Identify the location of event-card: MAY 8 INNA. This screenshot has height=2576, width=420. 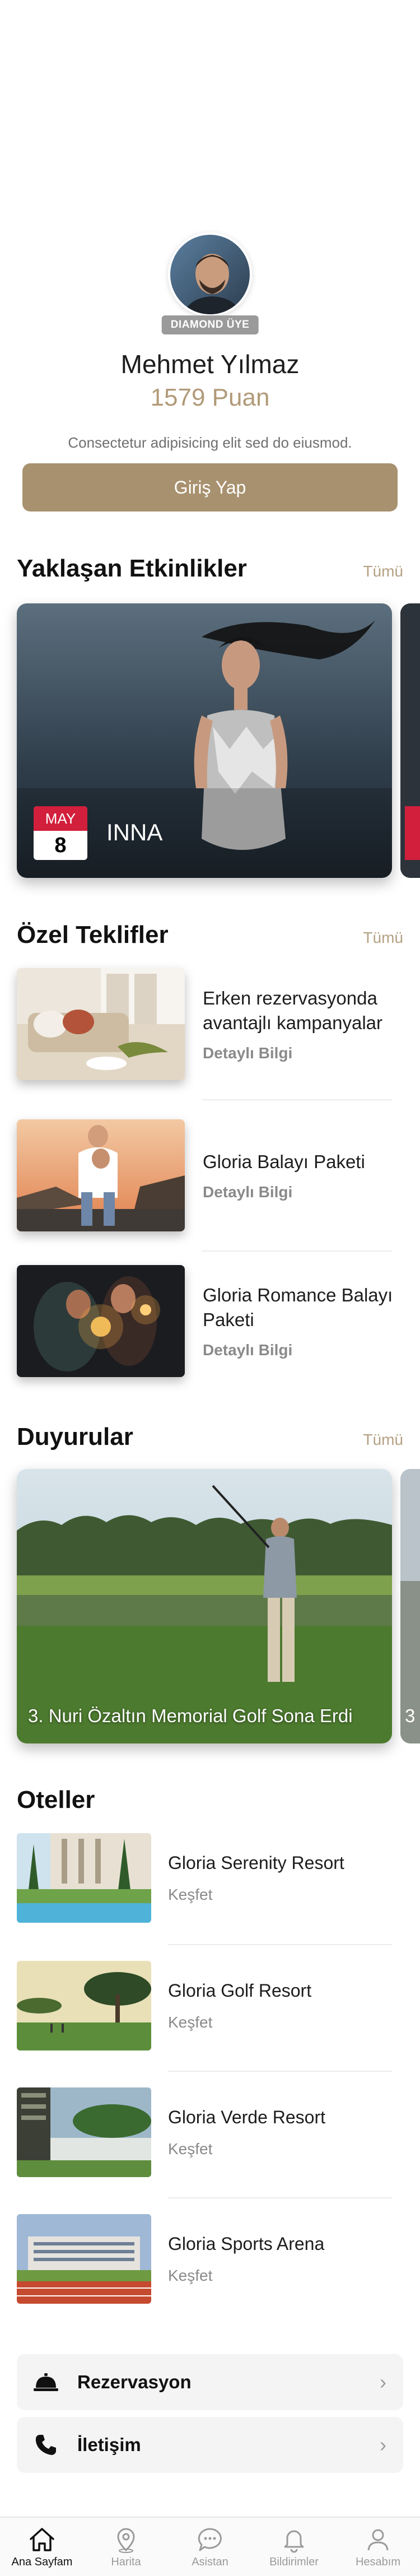
(205, 741).